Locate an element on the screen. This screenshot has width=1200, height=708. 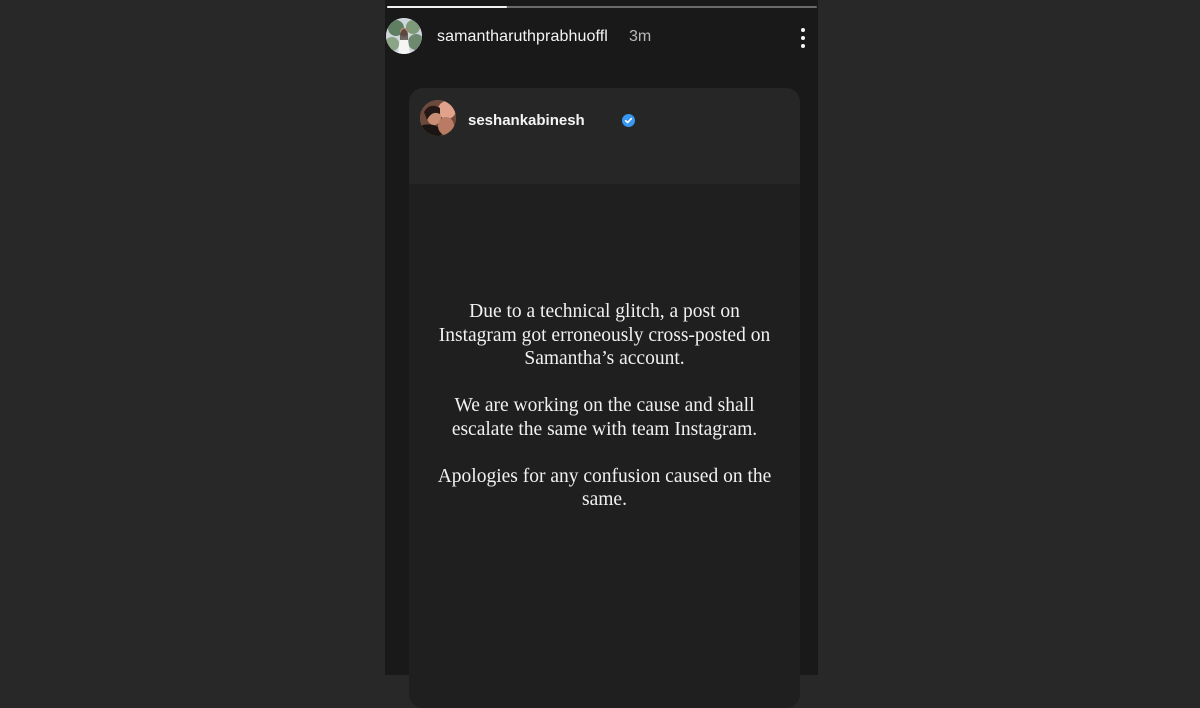
shared-post-avatar is located at coordinates (438, 118).